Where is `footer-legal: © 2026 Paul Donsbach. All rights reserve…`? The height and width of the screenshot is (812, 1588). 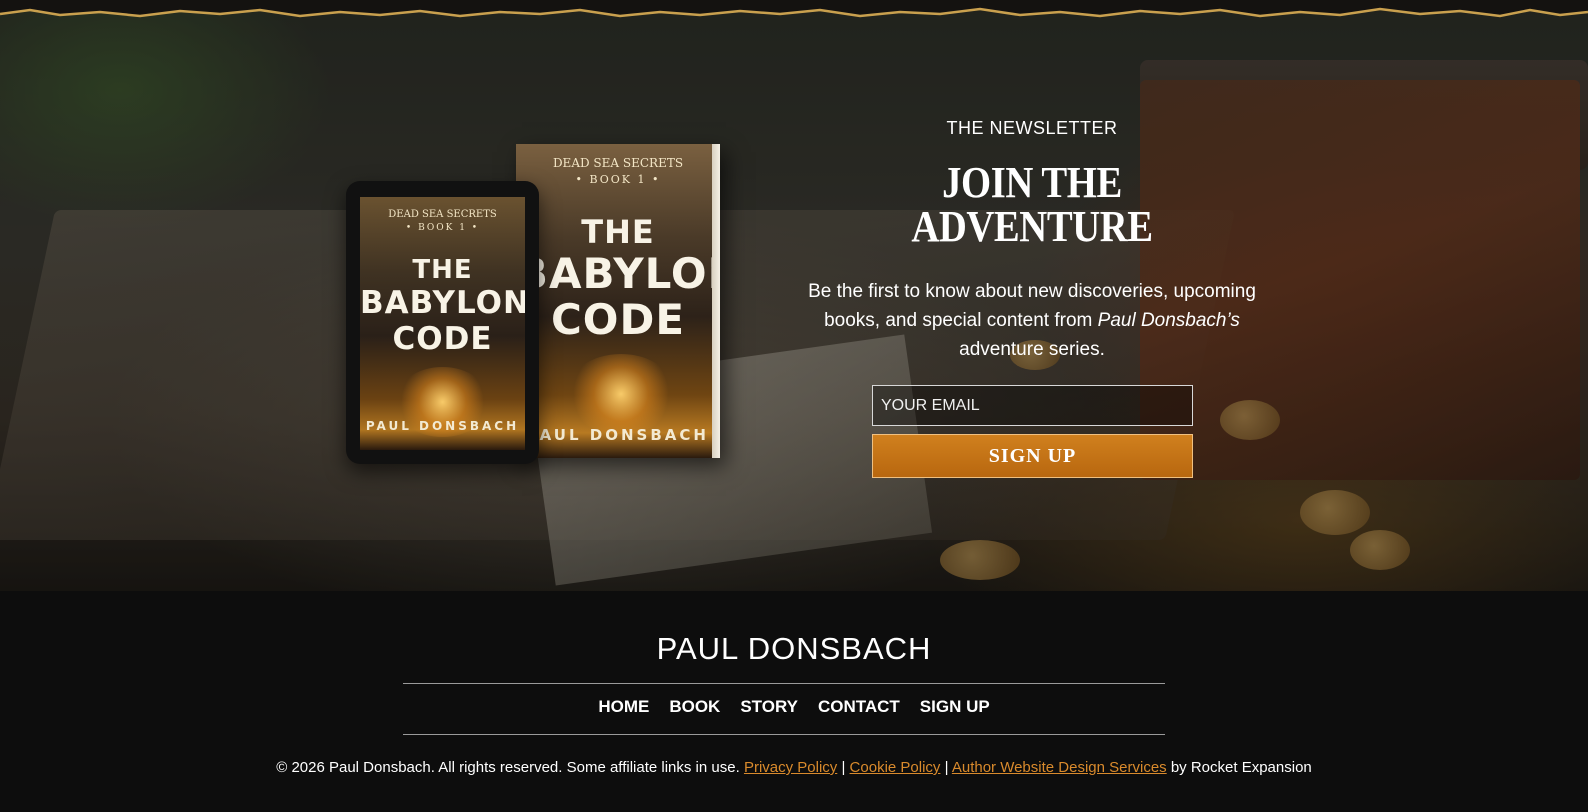 footer-legal: © 2026 Paul Donsbach. All rights reserve… is located at coordinates (794, 767).